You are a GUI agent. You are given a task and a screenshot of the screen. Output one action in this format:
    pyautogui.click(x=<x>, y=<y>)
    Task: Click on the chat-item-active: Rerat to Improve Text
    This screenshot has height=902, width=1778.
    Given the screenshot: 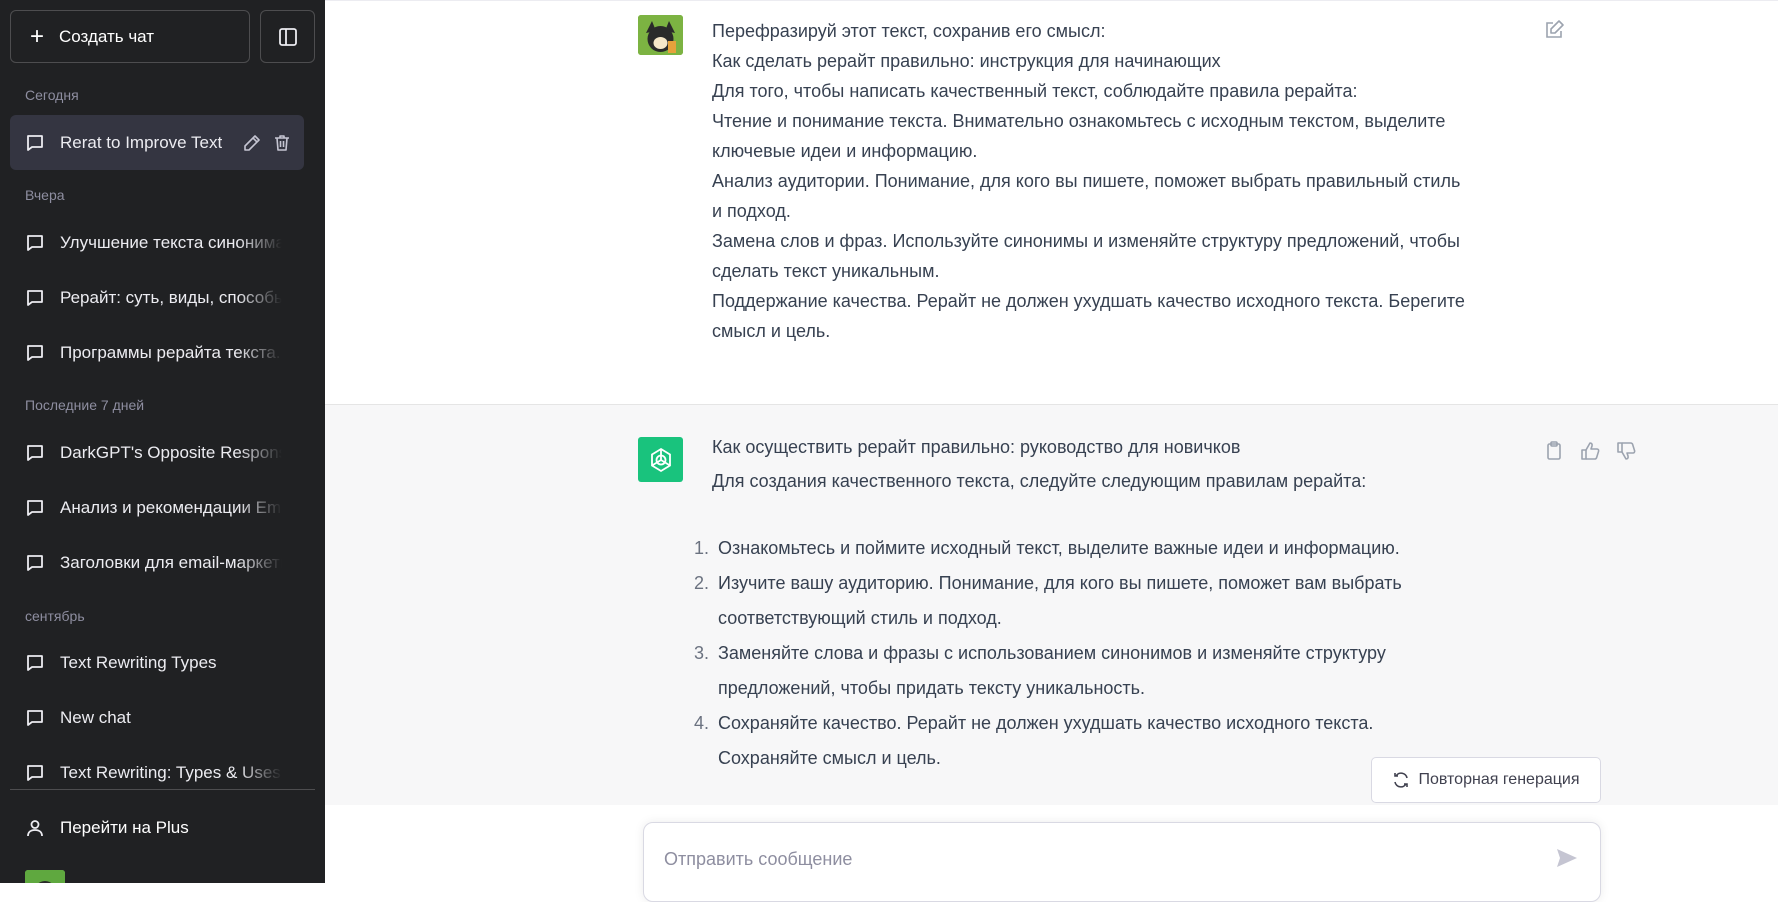 What is the action you would take?
    pyautogui.click(x=157, y=142)
    